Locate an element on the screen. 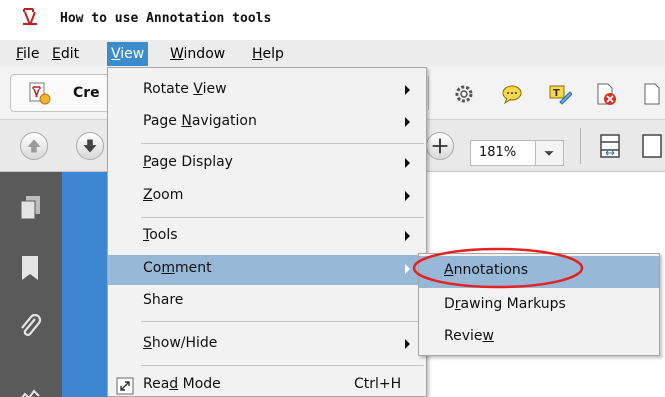  signatures-icon is located at coordinates (30, 388).